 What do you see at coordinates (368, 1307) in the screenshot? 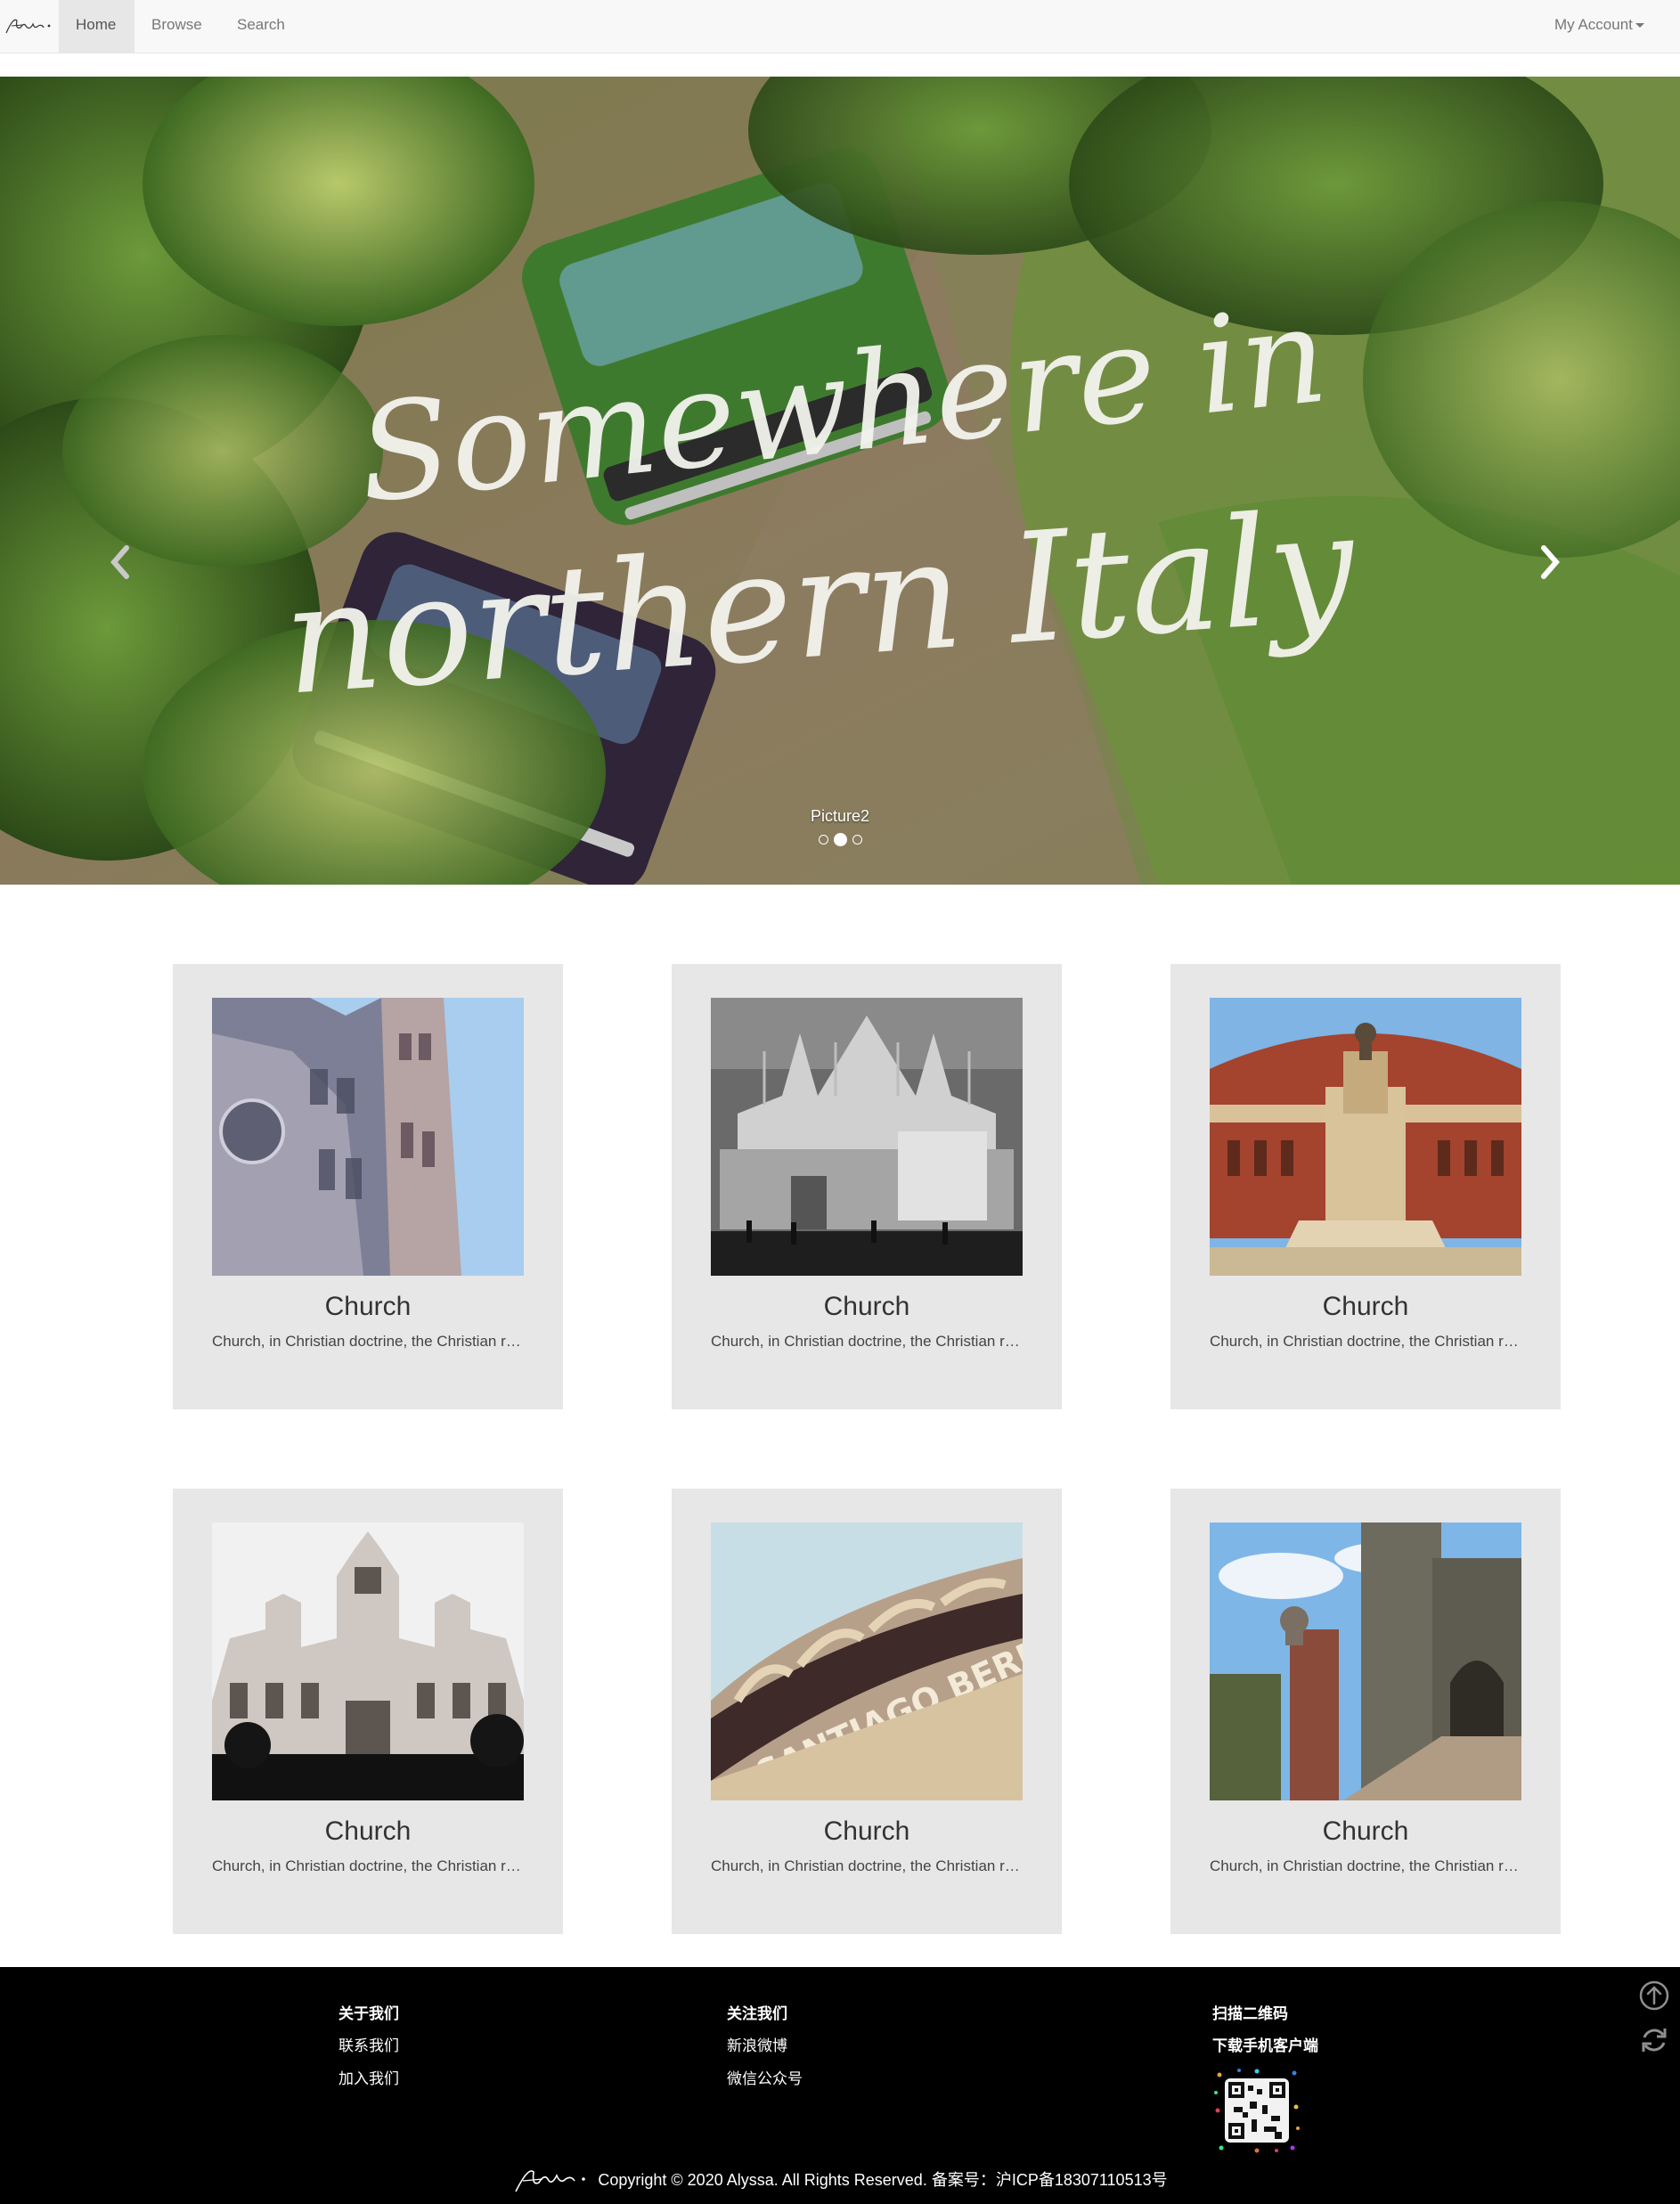
I see `card-1-title: Church` at bounding box center [368, 1307].